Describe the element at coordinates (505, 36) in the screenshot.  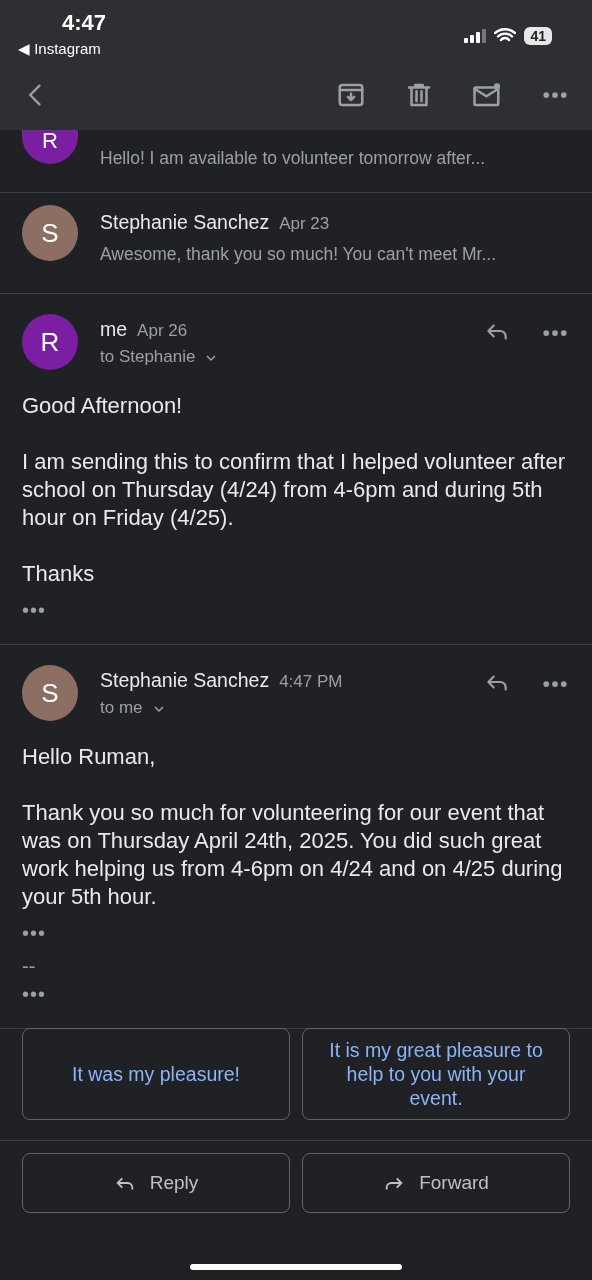
I see `wifi-icon` at that location.